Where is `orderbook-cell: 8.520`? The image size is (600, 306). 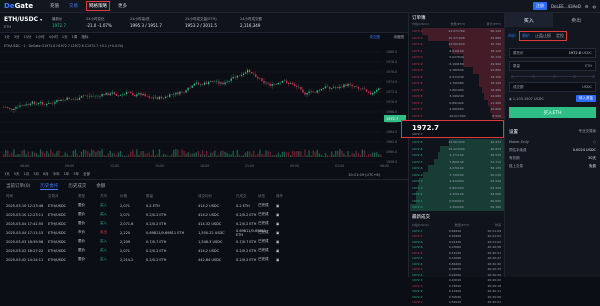
orderbook-cell: 8.520 is located at coordinates (496, 116).